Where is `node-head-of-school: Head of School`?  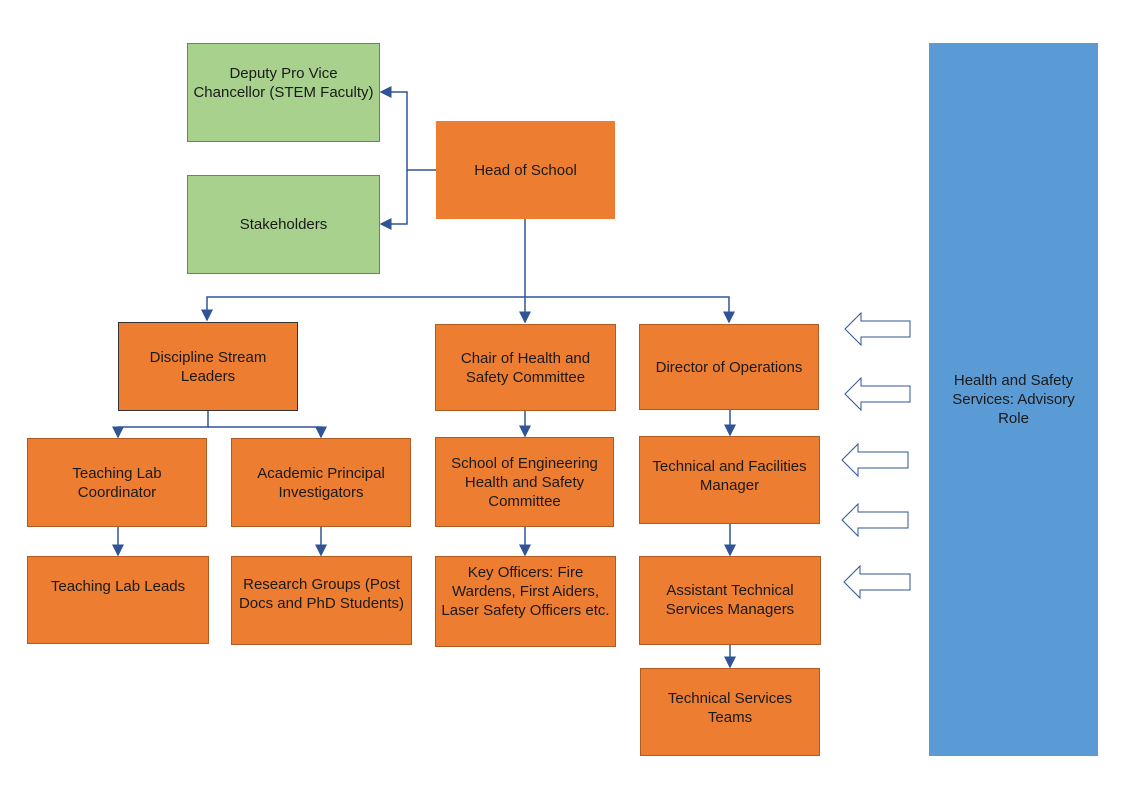 node-head-of-school: Head of School is located at coordinates (525, 170).